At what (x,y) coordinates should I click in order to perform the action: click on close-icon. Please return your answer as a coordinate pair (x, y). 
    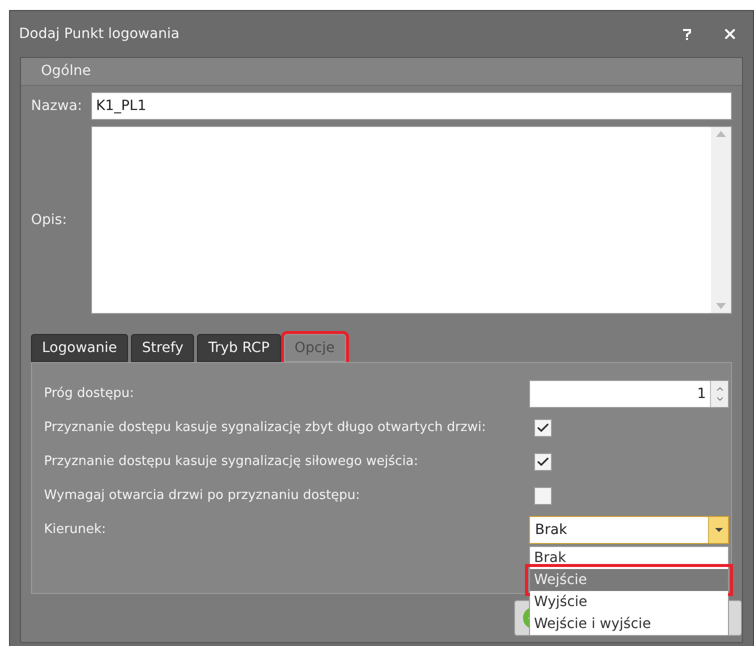
    Looking at the image, I should click on (730, 34).